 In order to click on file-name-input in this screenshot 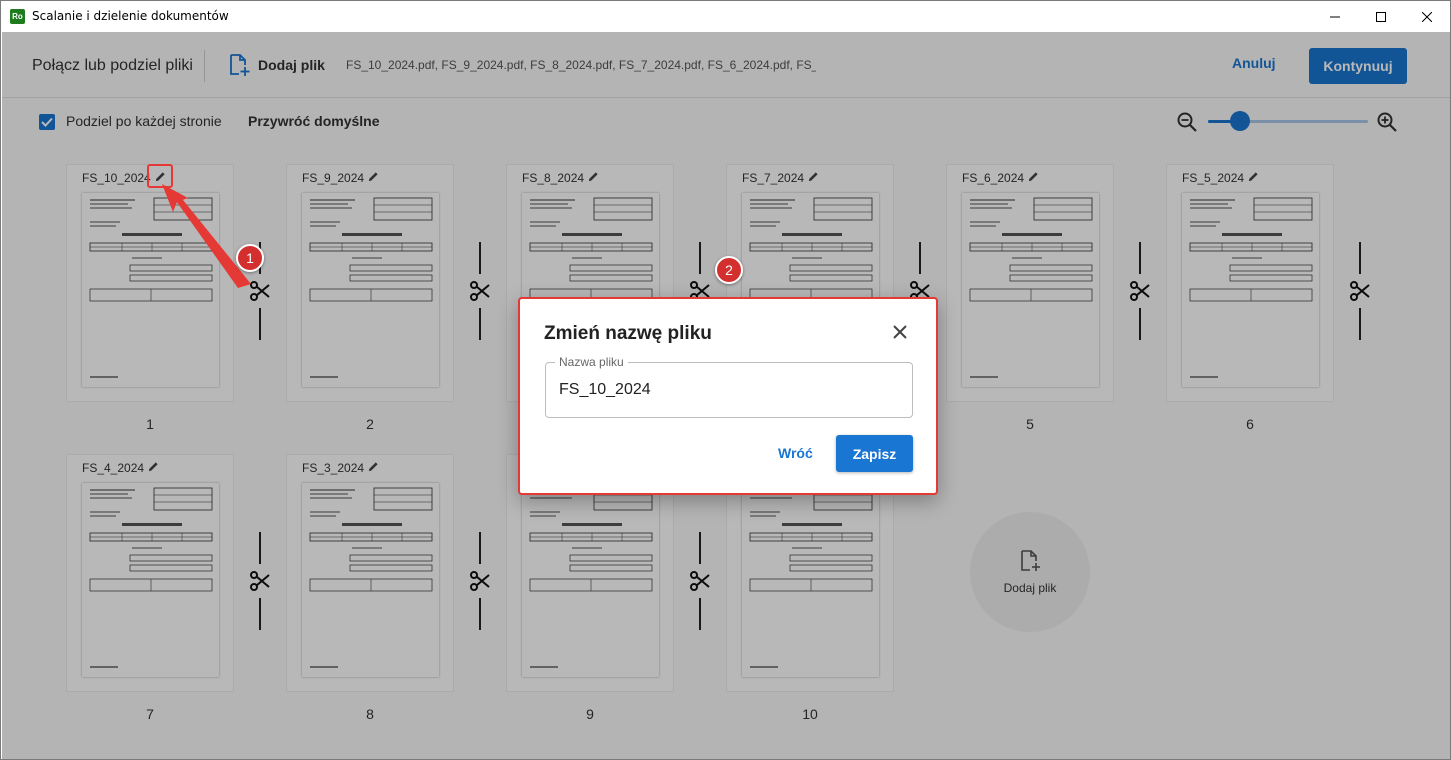, I will do `click(729, 390)`.